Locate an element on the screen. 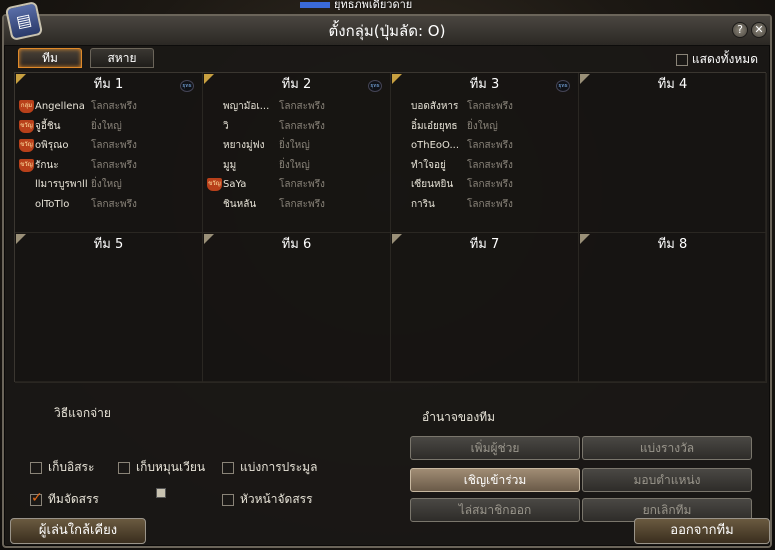 Image resolution: width=775 pixels, height=550 pixels. help-icon: ? is located at coordinates (740, 30).